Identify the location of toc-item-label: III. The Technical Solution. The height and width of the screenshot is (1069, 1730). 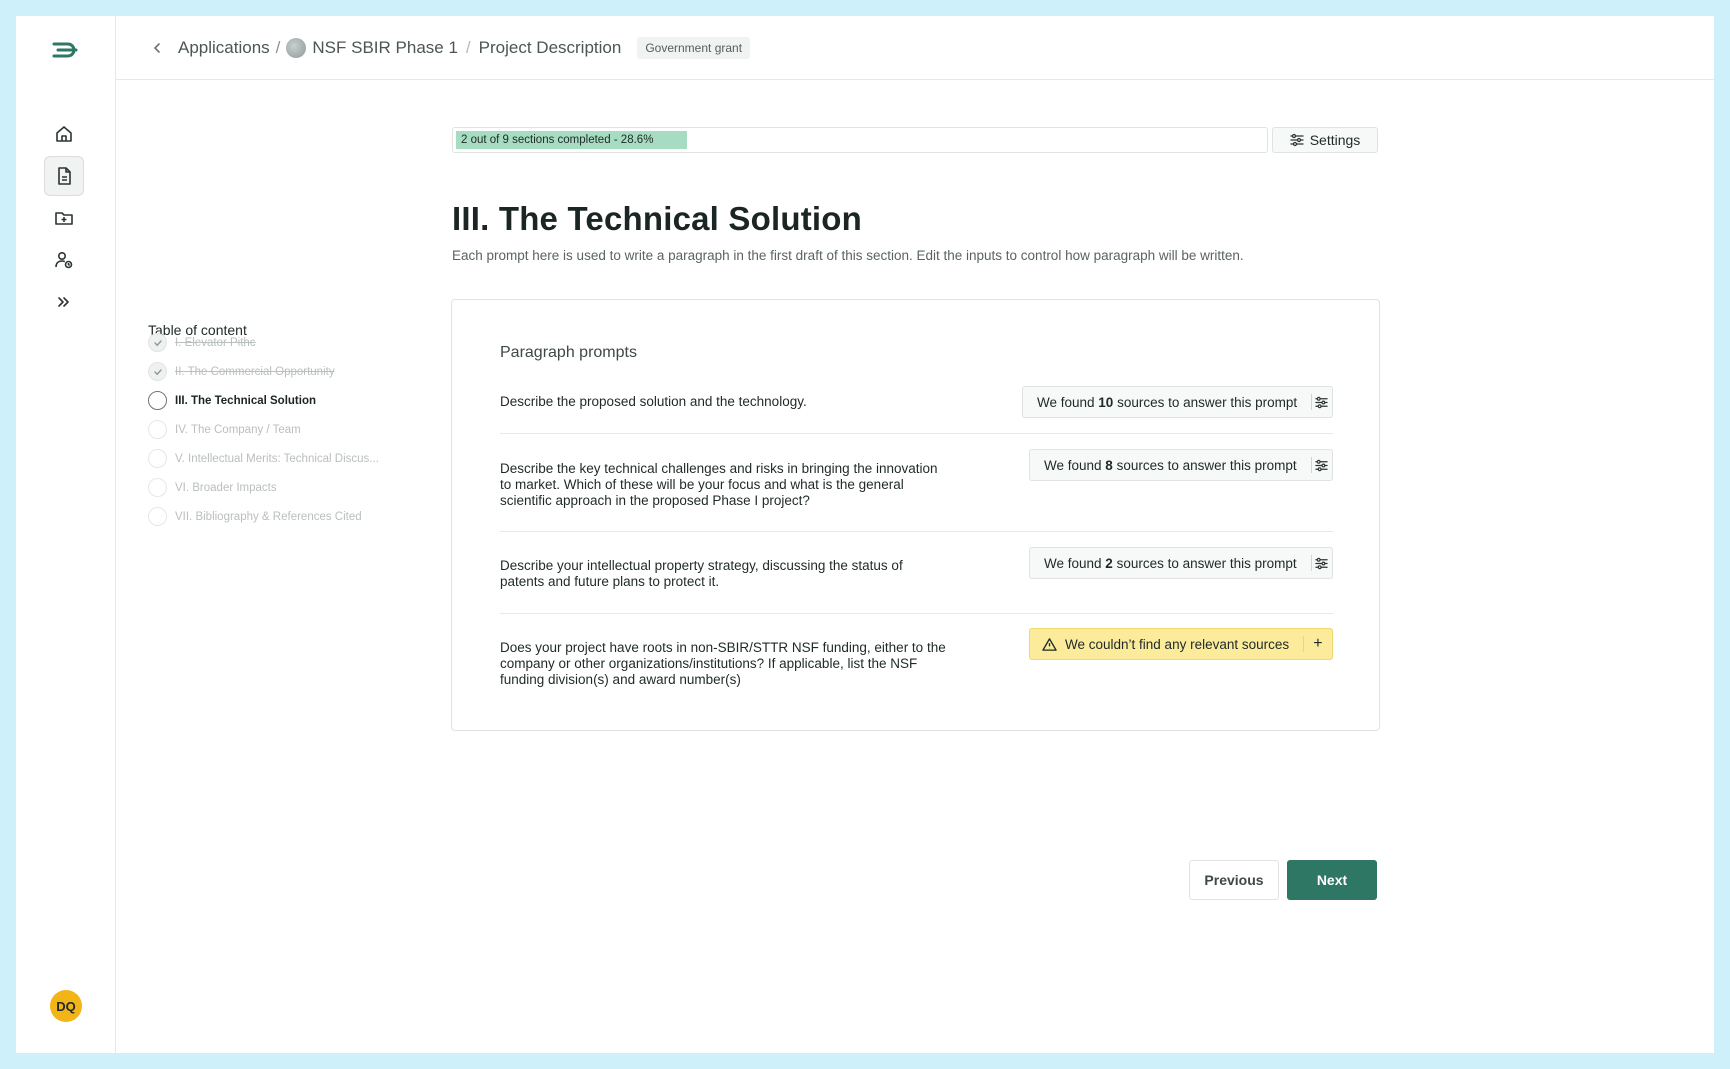
(245, 400).